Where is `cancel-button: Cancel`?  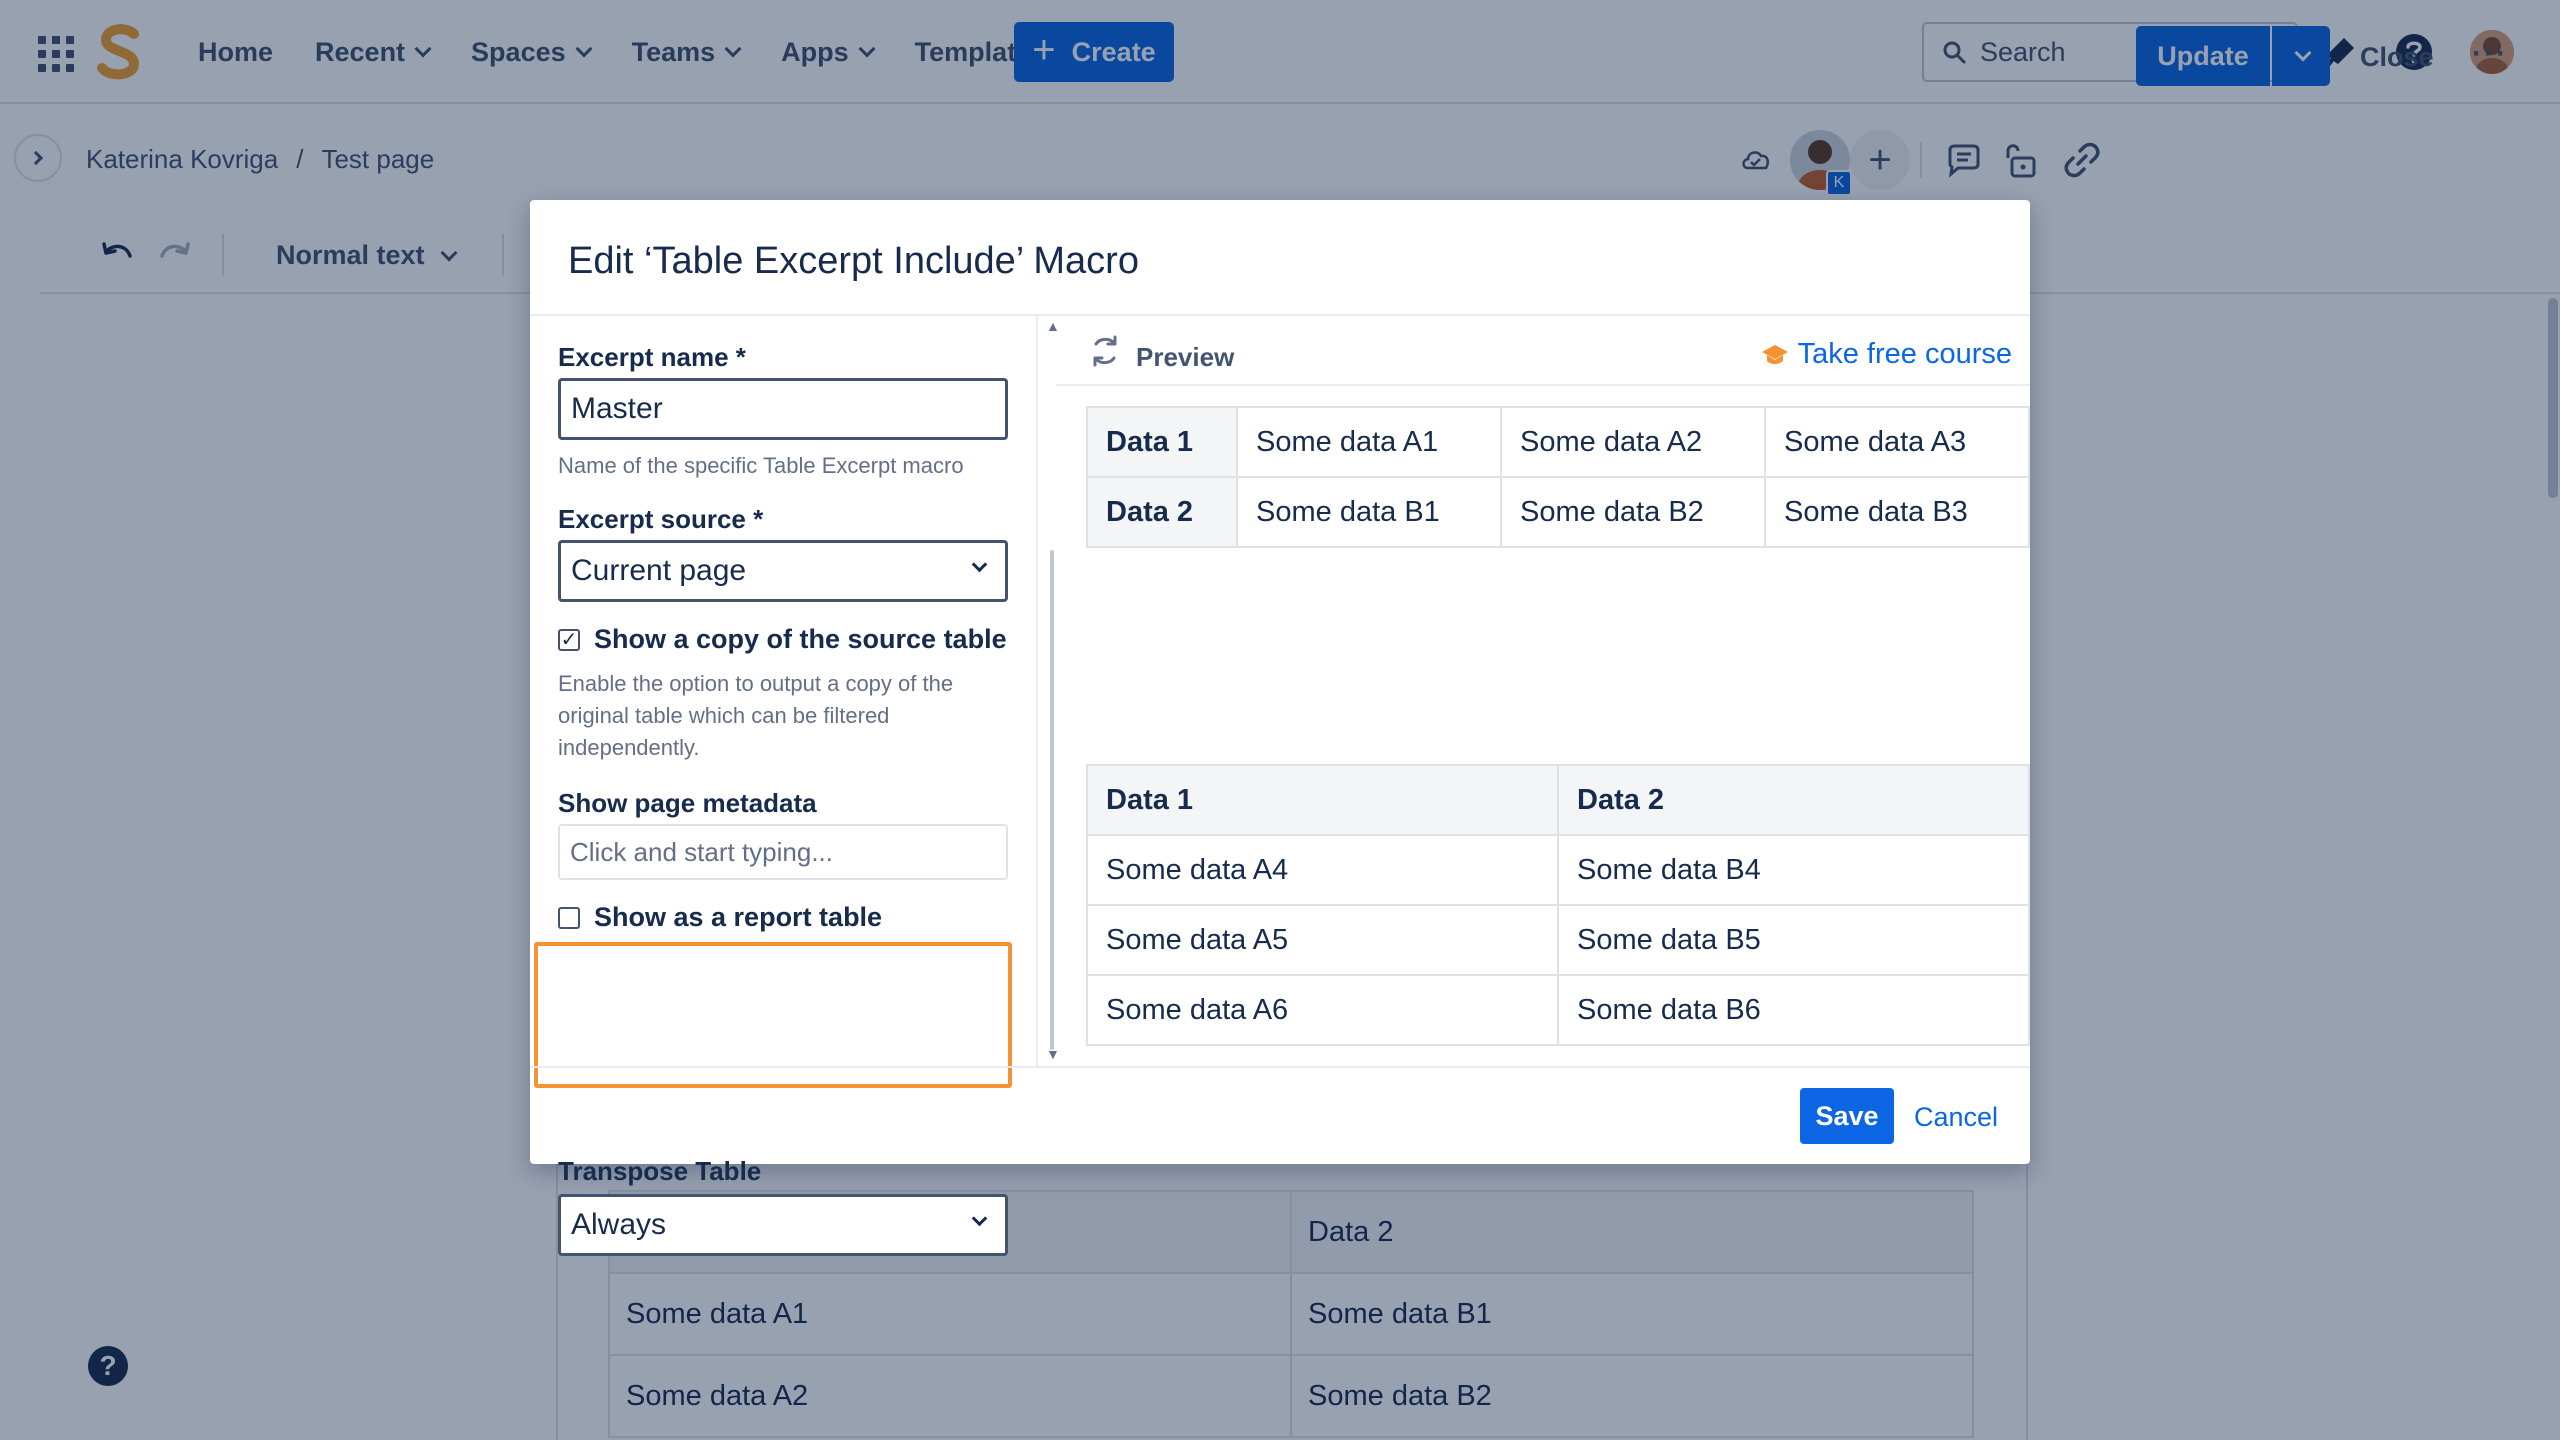
cancel-button: Cancel is located at coordinates (1956, 1117).